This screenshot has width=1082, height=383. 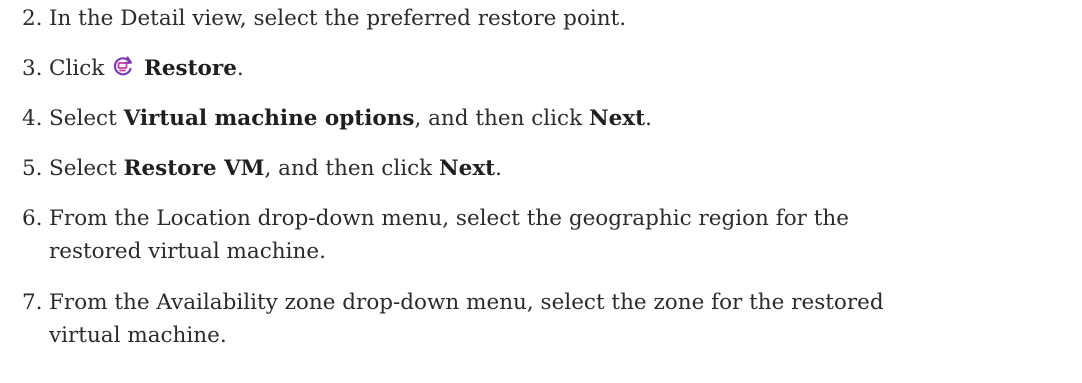 I want to click on step-number: 5., so click(x=32, y=168).